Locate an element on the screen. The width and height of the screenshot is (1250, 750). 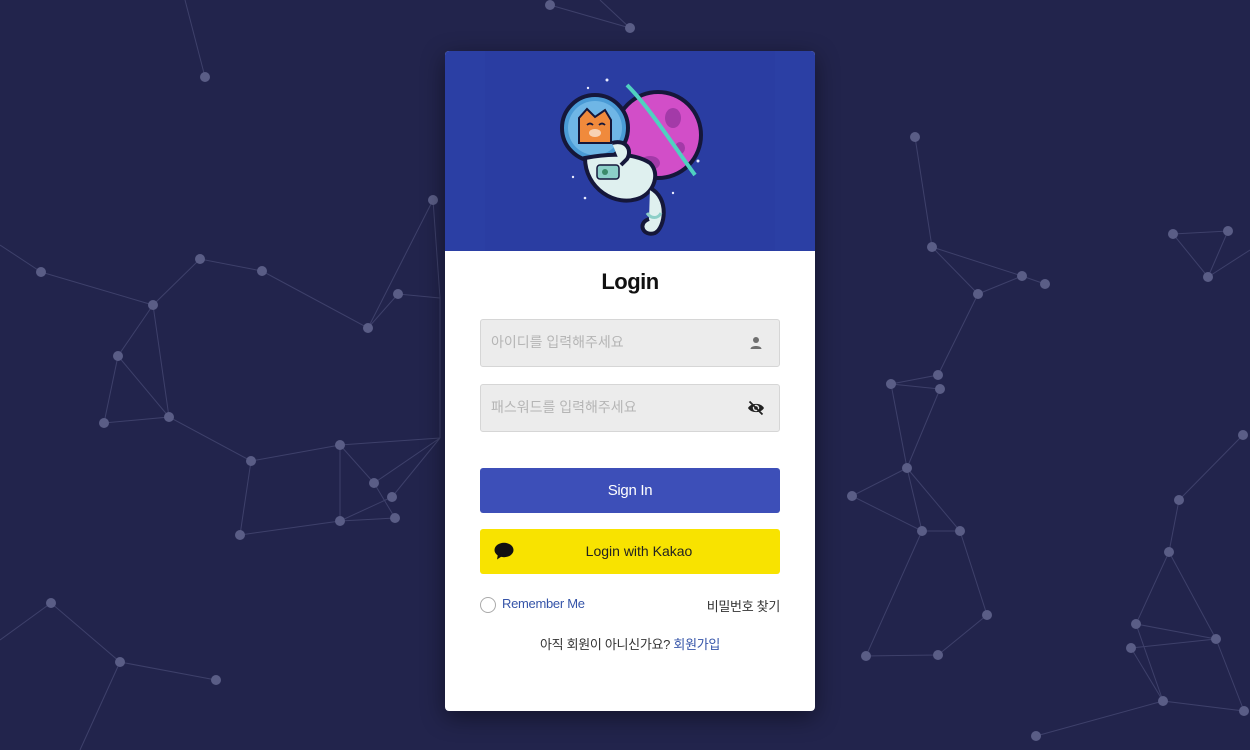
astronaut-cat-planet-logo is located at coordinates (631, 157).